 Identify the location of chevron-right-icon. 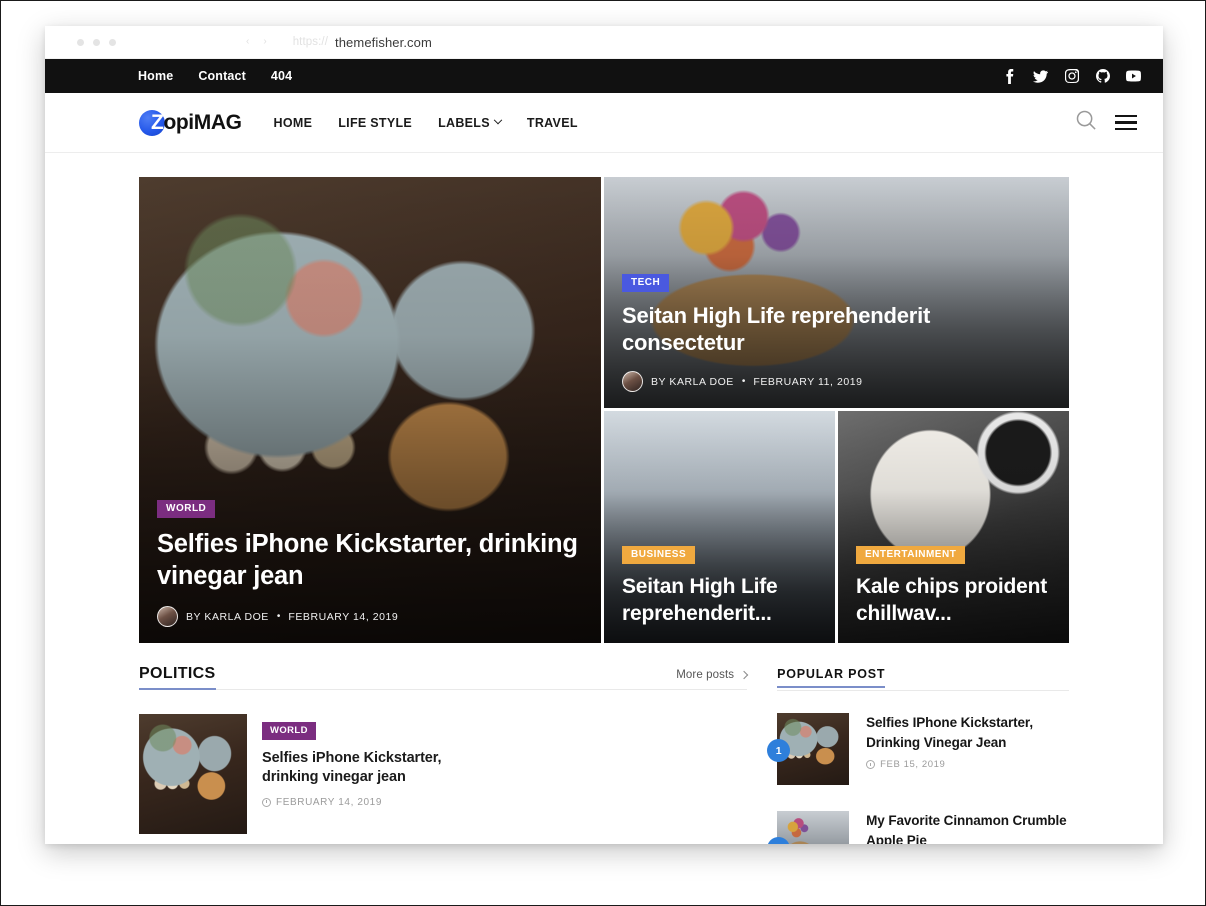
(744, 675).